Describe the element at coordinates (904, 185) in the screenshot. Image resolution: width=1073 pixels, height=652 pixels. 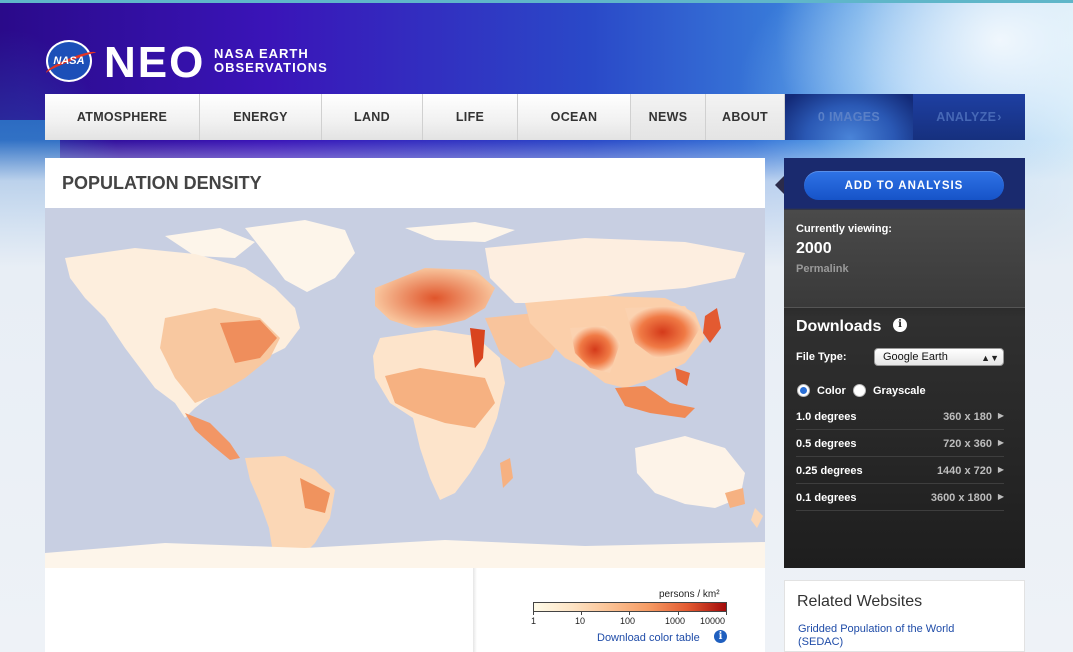
I see `add-to-analysis-button: ADD TO ANALYSIS` at that location.